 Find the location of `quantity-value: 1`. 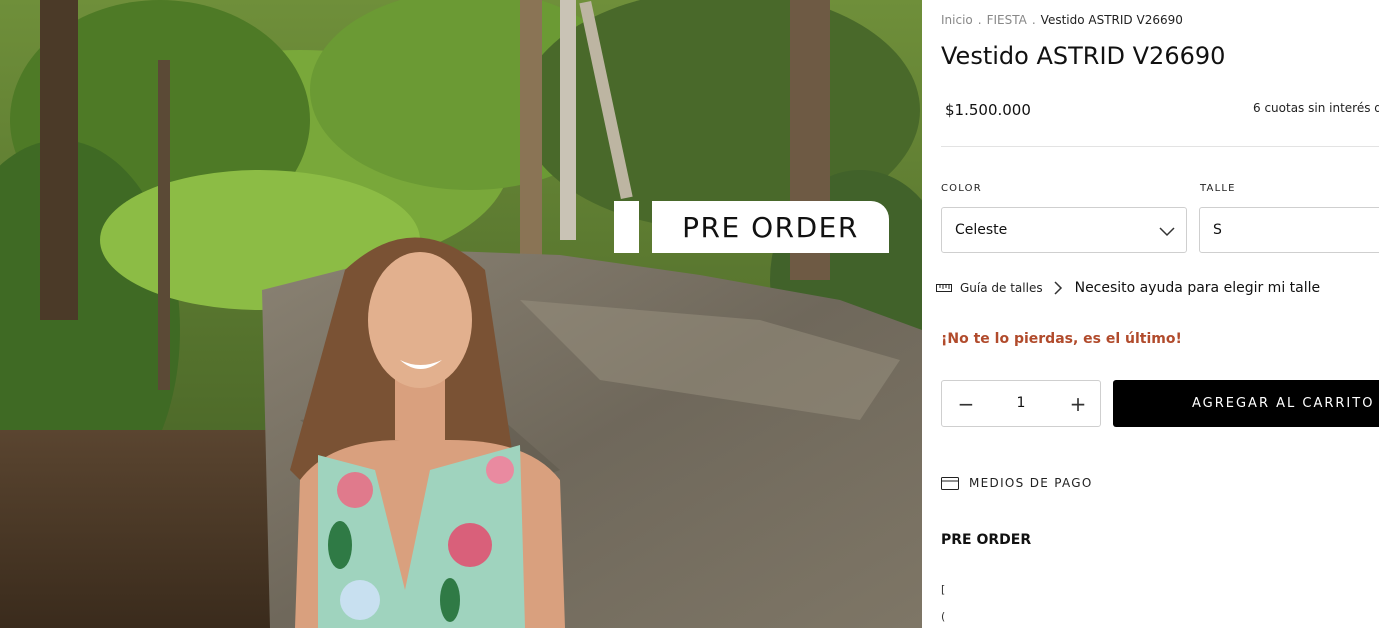

quantity-value: 1 is located at coordinates (1021, 403).